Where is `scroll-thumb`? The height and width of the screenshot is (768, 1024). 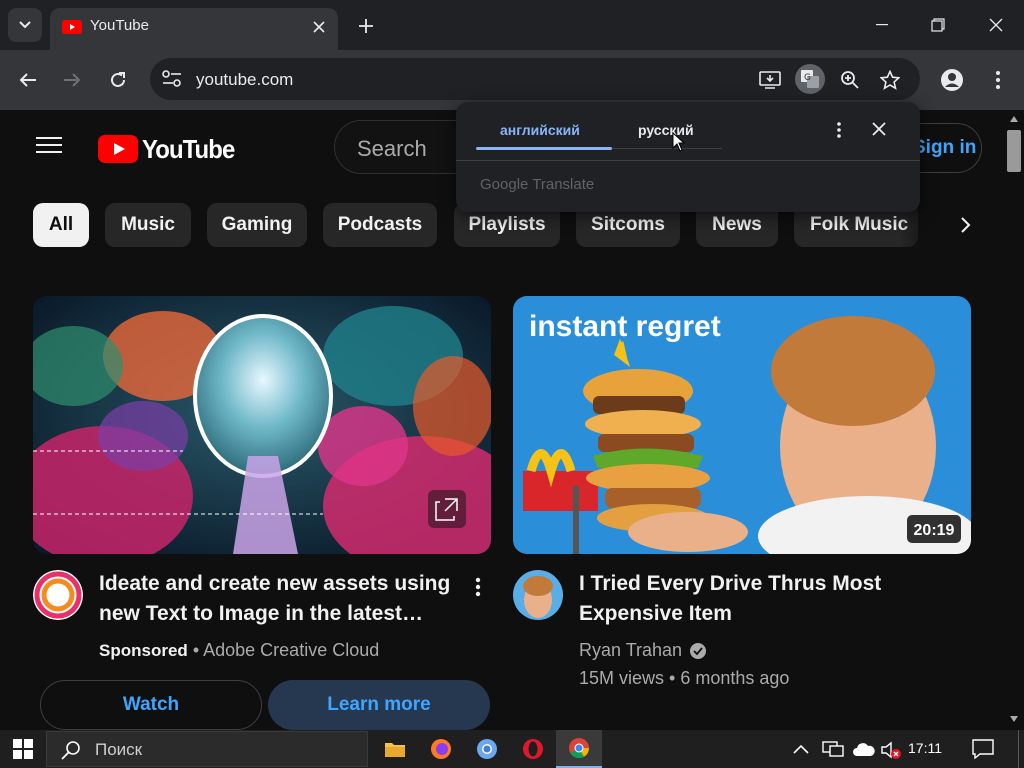
scroll-thumb is located at coordinates (1014, 151).